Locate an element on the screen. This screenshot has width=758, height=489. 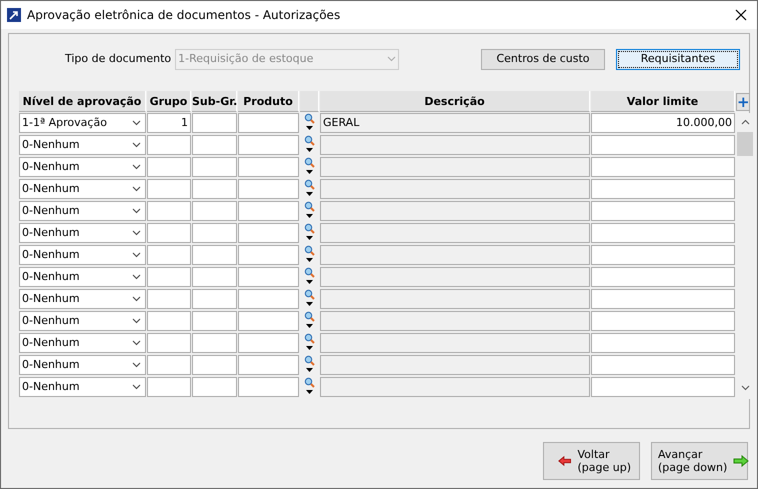
limit-value-field: 10.000,00 is located at coordinates (663, 122).